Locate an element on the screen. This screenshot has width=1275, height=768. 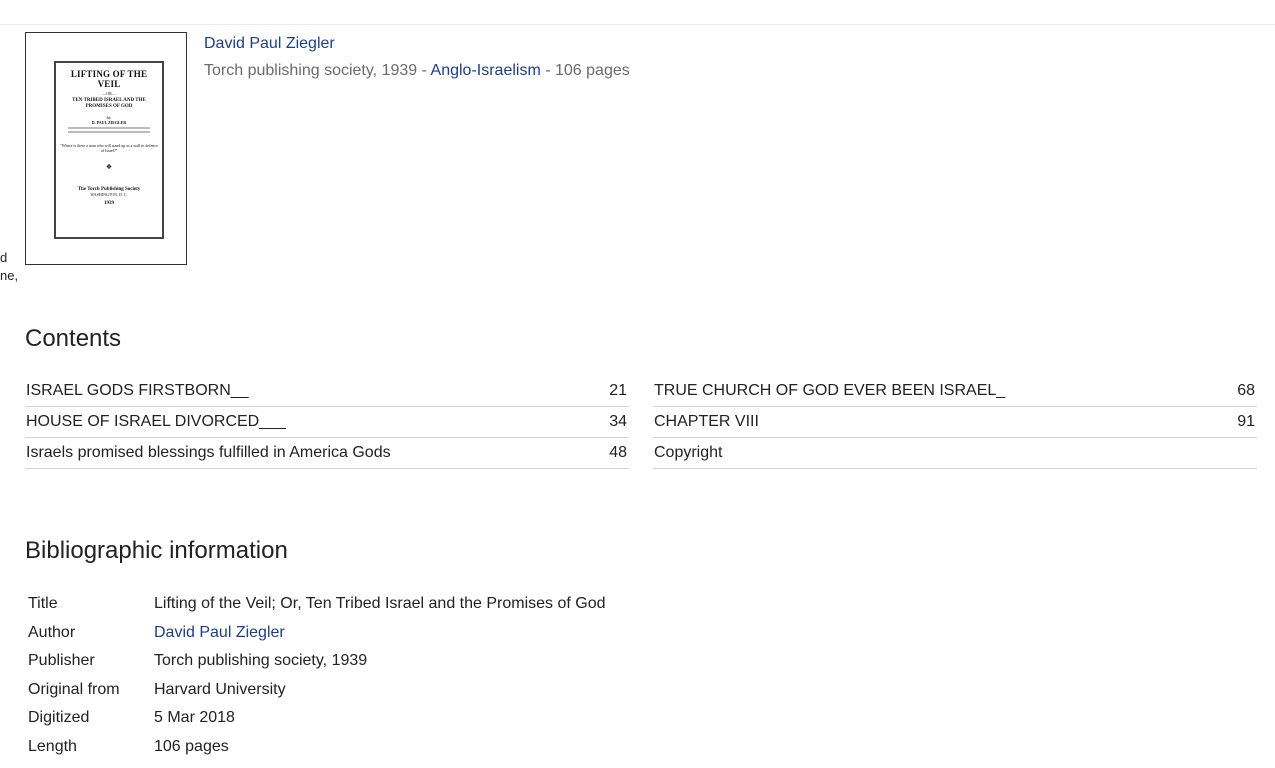
toc-page: 34 is located at coordinates (618, 421).